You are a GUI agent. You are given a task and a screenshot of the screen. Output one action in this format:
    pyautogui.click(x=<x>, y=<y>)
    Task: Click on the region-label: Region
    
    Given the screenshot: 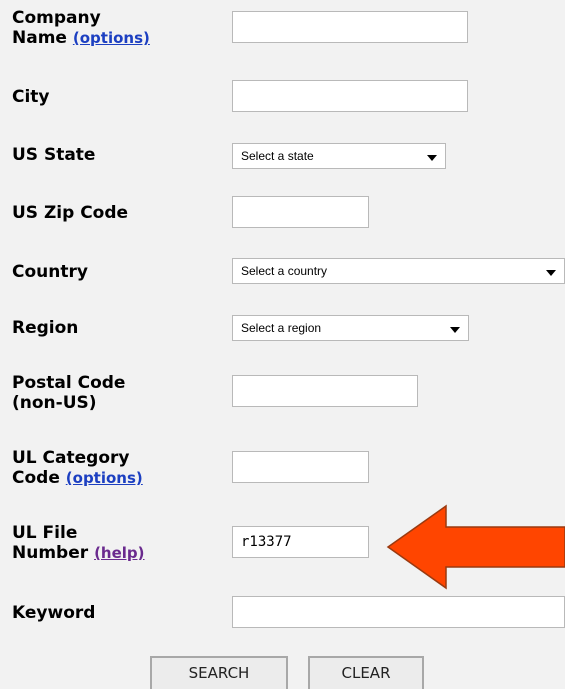 What is the action you would take?
    pyautogui.click(x=45, y=328)
    